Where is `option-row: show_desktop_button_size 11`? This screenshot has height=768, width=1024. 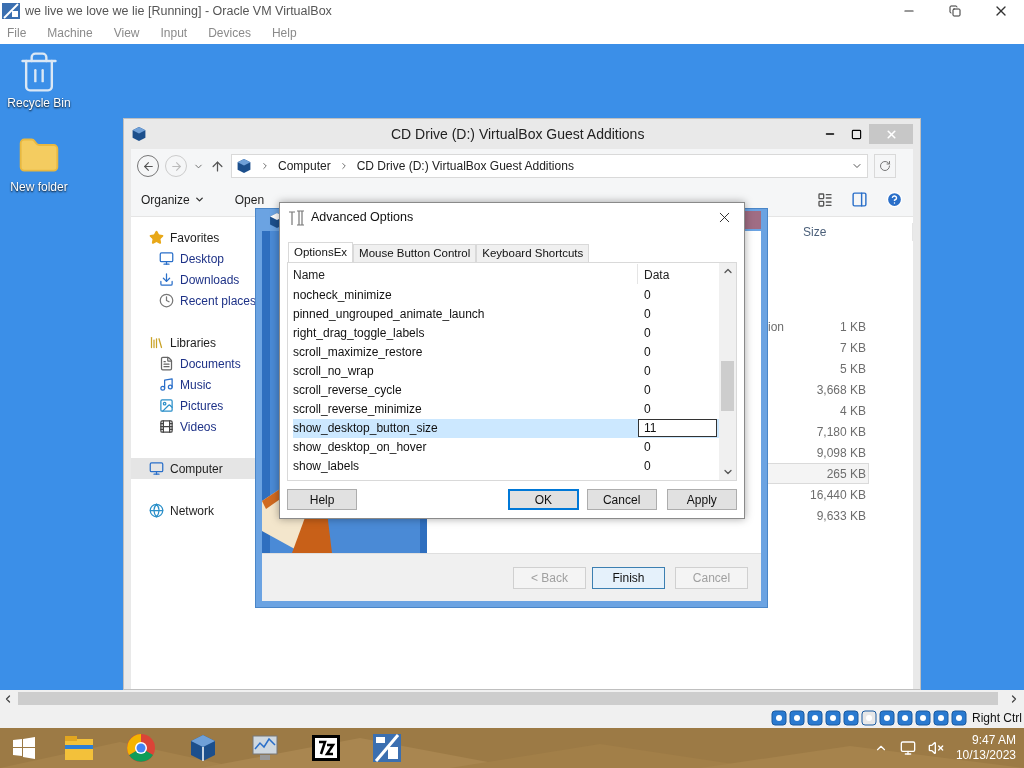 option-row: show_desktop_button_size 11 is located at coordinates (506, 428).